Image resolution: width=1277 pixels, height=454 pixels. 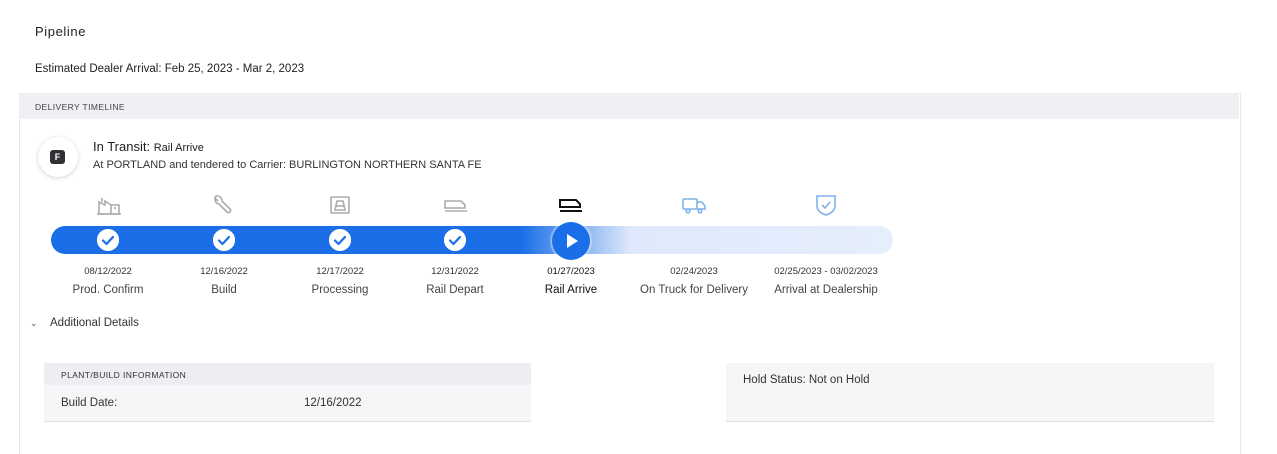 I want to click on progress-track, so click(x=472, y=240).